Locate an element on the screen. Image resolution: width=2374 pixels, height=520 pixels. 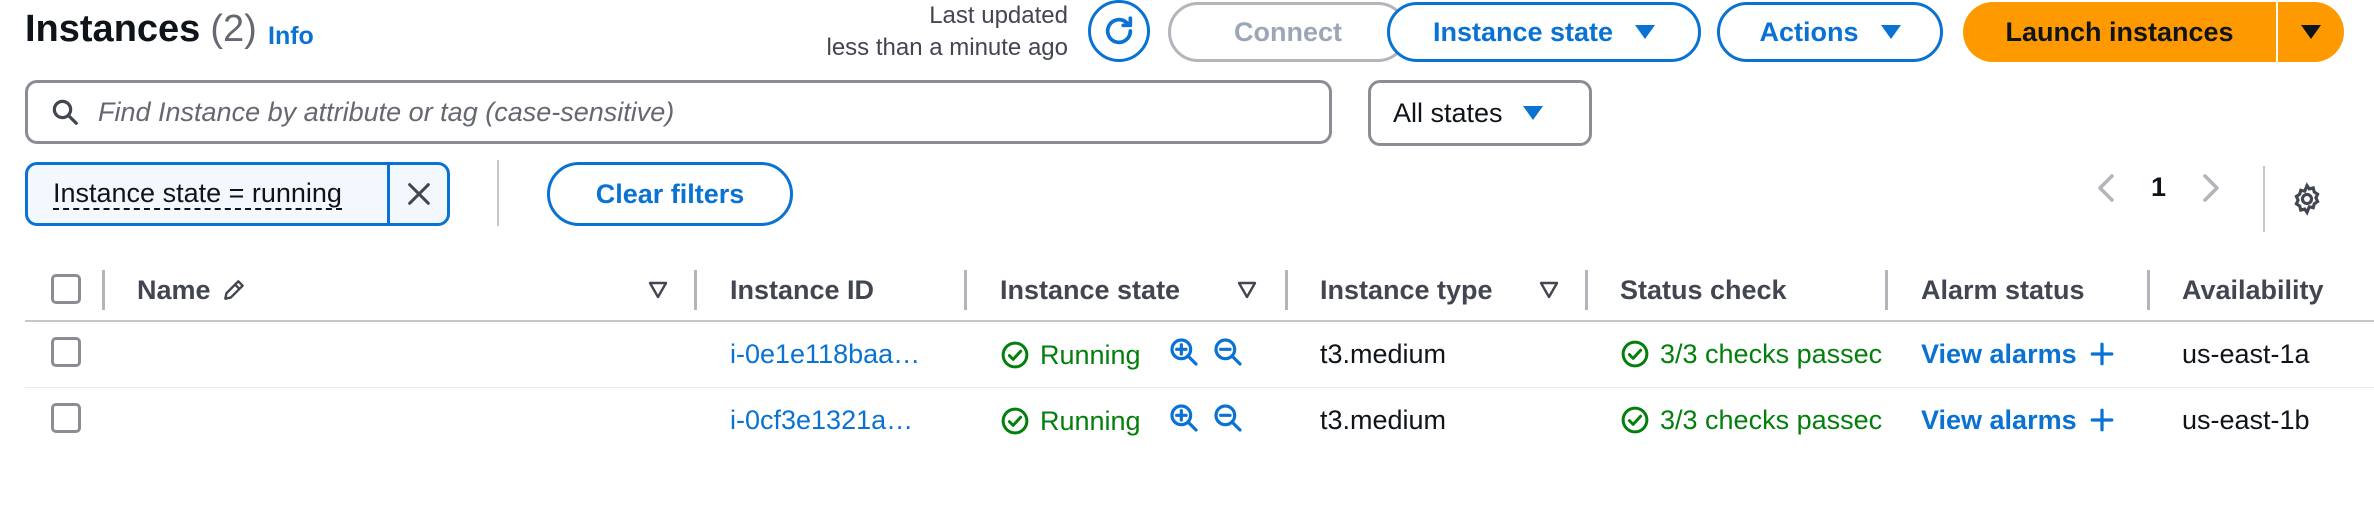
states-select-value: All states is located at coordinates (1448, 112).